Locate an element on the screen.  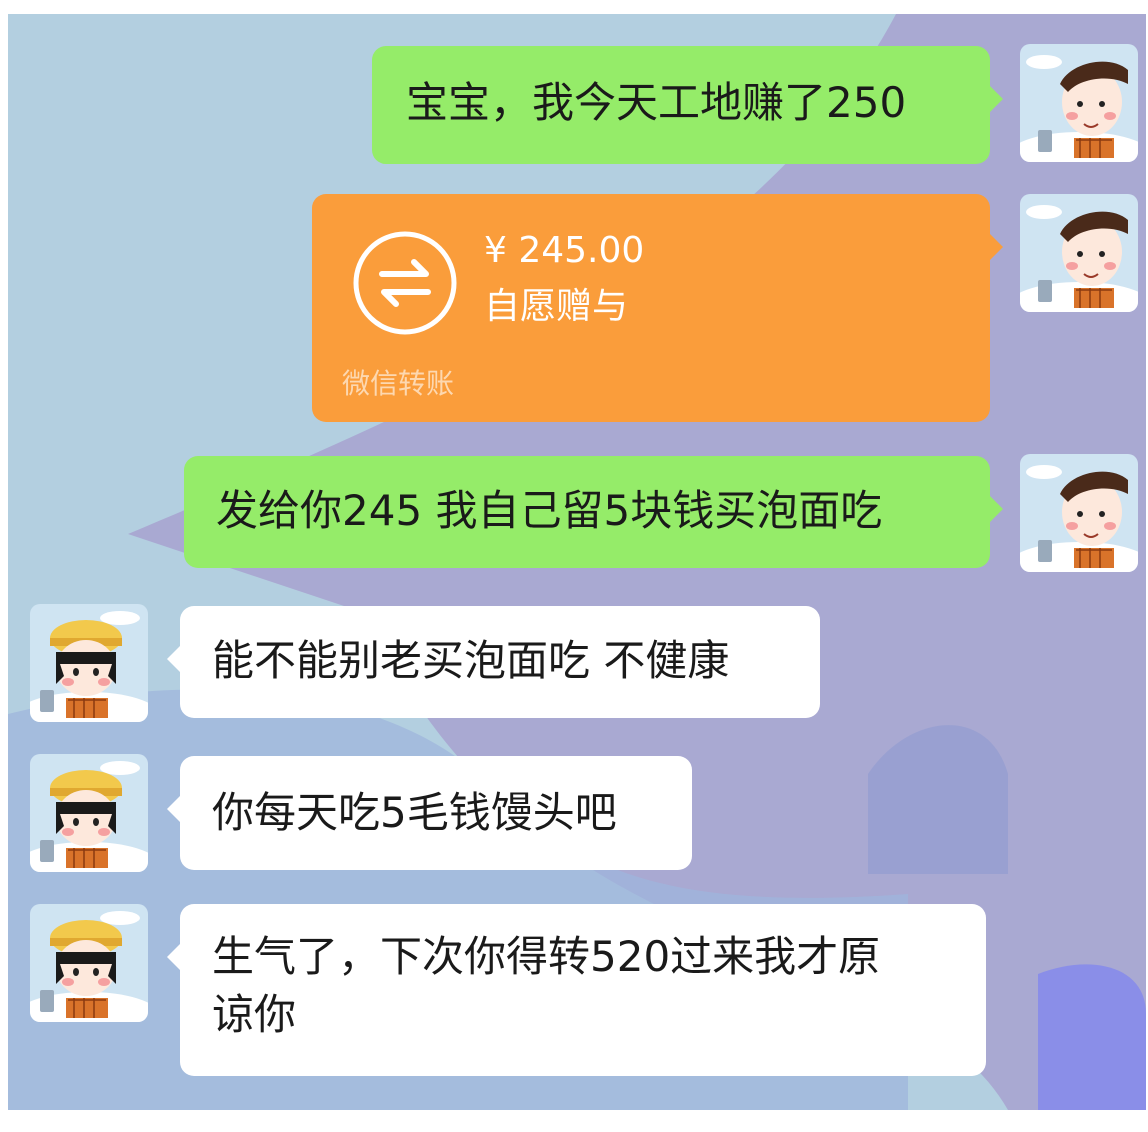
received-message-bubble: 能不能别老买泡面吃 不健康 is located at coordinates (493, 662).